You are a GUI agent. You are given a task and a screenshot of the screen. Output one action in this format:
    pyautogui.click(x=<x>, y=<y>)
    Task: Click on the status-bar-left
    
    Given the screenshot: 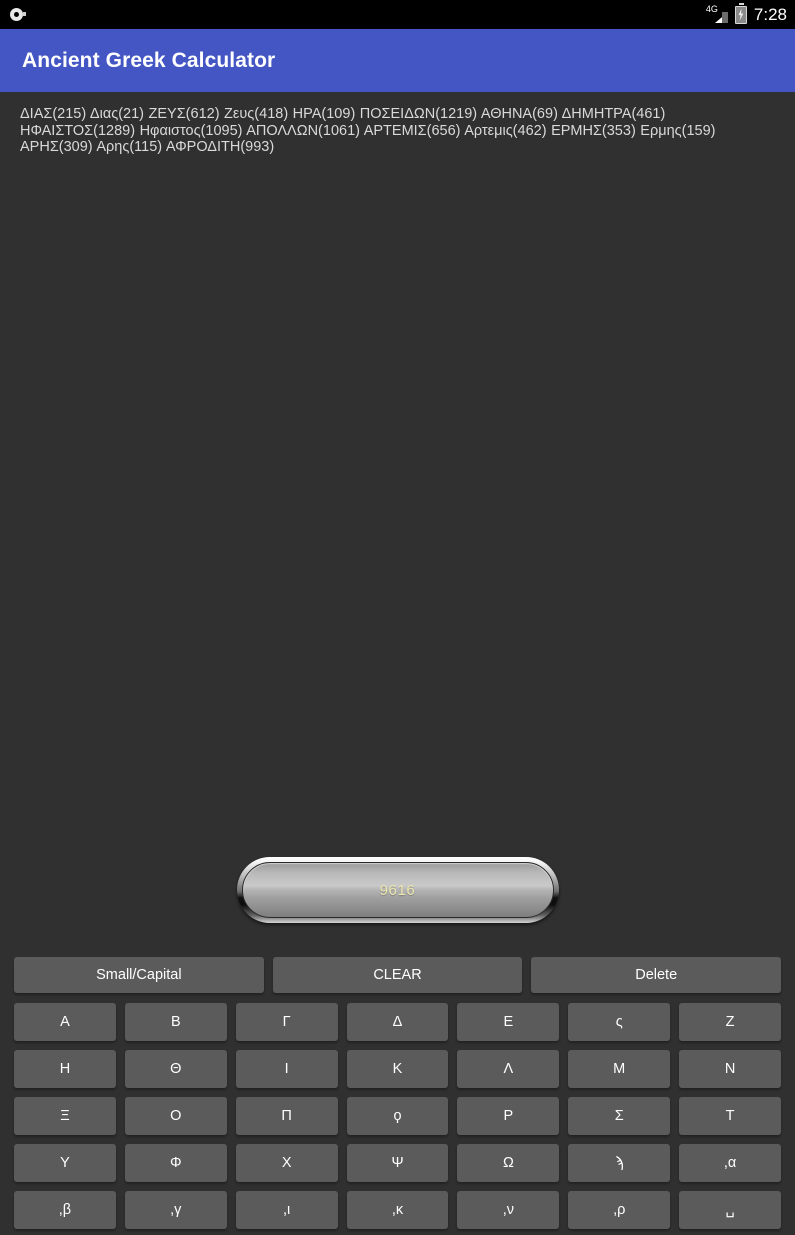 What is the action you would take?
    pyautogui.click(x=18, y=15)
    